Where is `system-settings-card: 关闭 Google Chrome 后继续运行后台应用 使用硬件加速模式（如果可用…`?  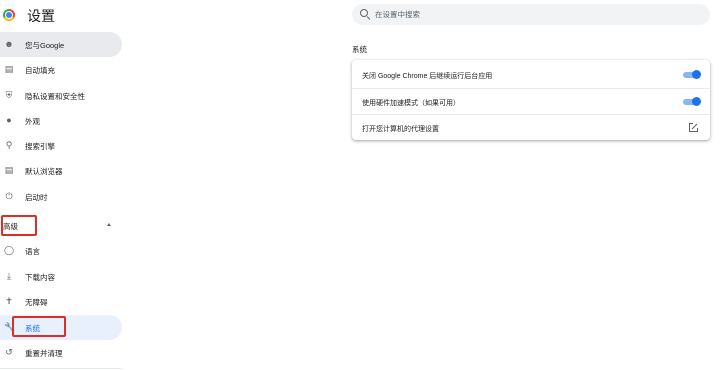 system-settings-card: 关闭 Google Chrome 后继续运行后台应用 使用硬件加速模式（如果可用… is located at coordinates (531, 100).